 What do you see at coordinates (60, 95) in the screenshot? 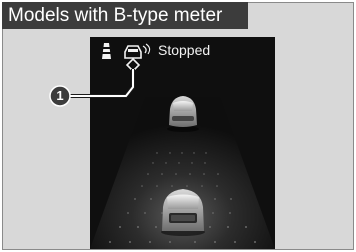
I see `callout-number: 1` at bounding box center [60, 95].